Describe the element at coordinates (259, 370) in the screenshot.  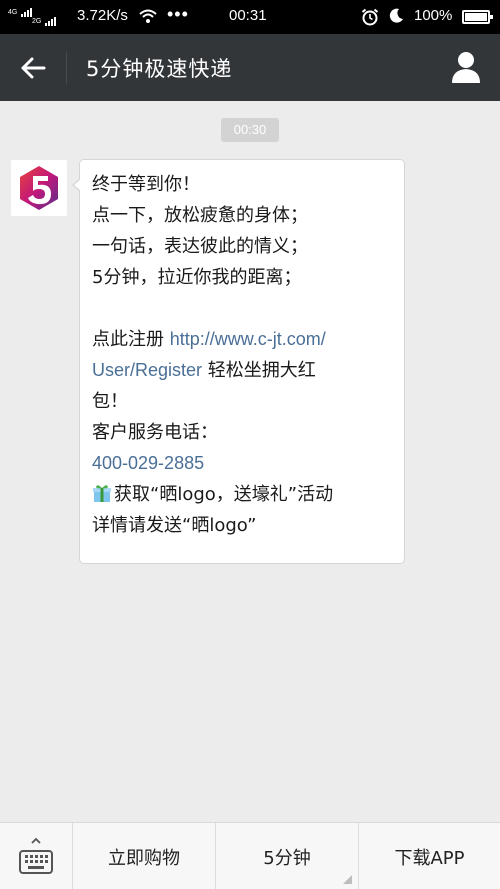
I see `register-suffix: 轻松坐拥大红` at that location.